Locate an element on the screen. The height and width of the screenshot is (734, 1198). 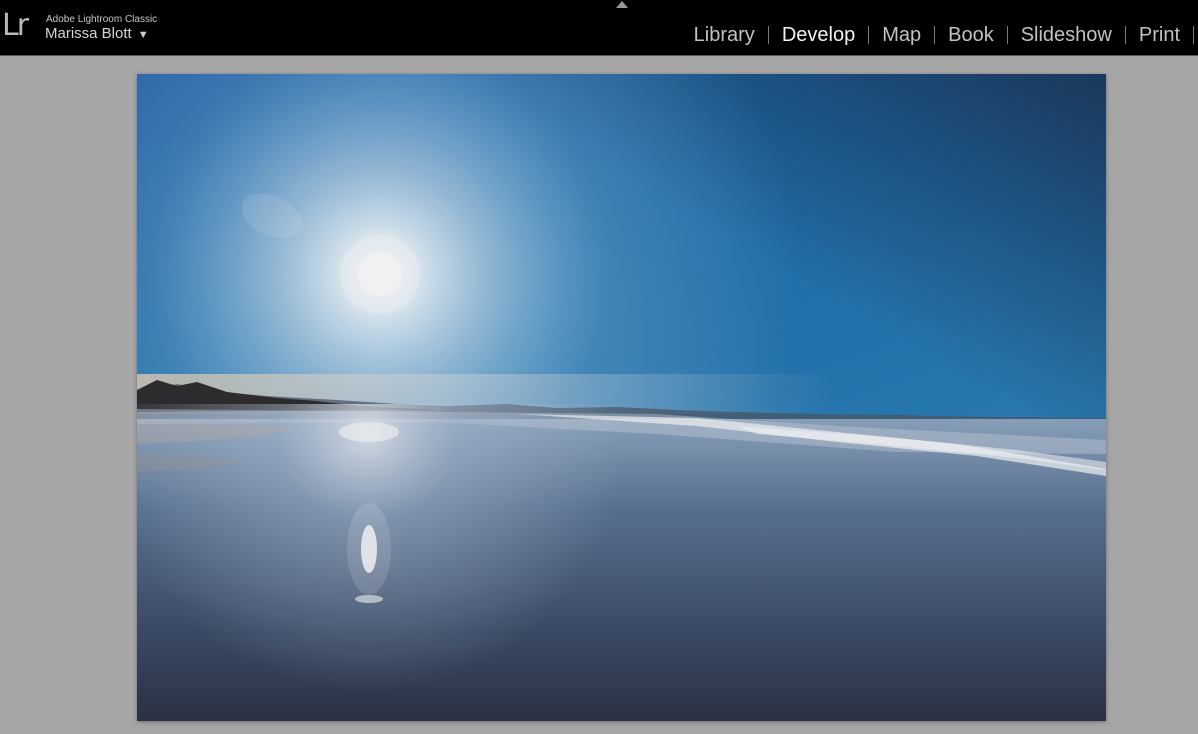
lightroom-logo: Lr is located at coordinates (15, 25).